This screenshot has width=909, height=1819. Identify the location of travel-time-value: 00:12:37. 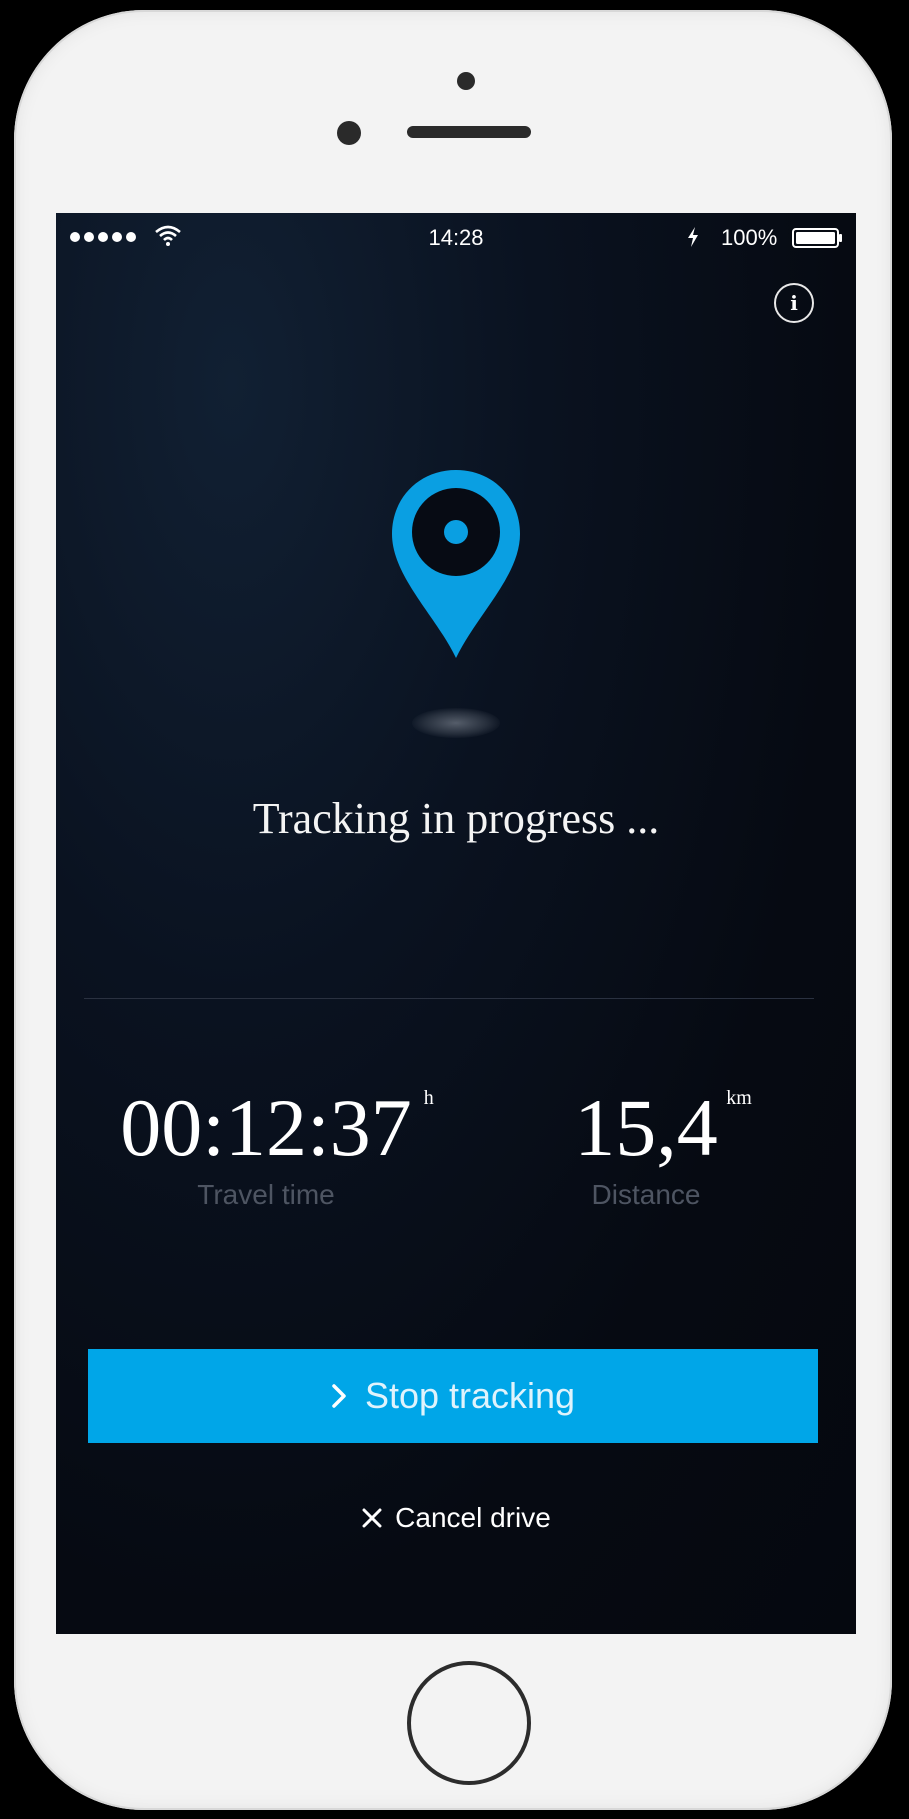
(266, 1127).